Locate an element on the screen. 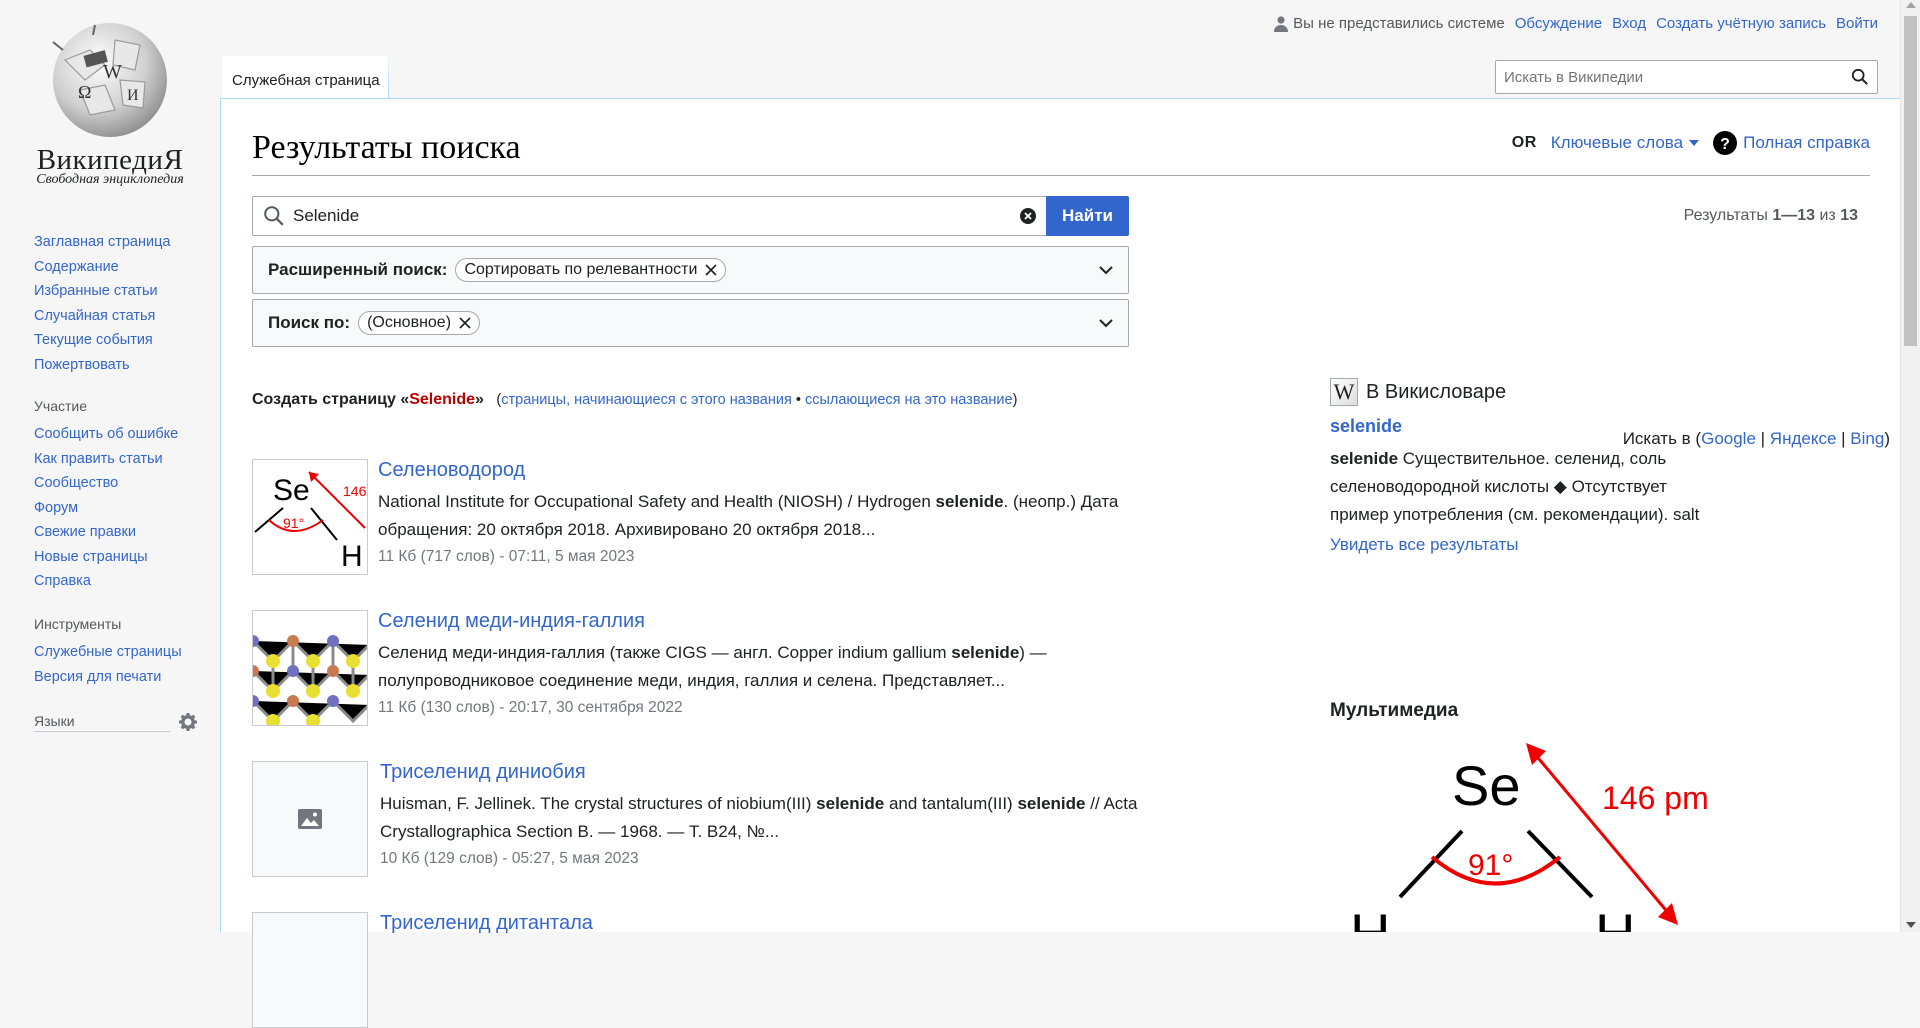 The width and height of the screenshot is (1920, 1028). result-meta: 10 Кб (129 слов) - 05:27, 5 мая 2023 is located at coordinates (509, 858).